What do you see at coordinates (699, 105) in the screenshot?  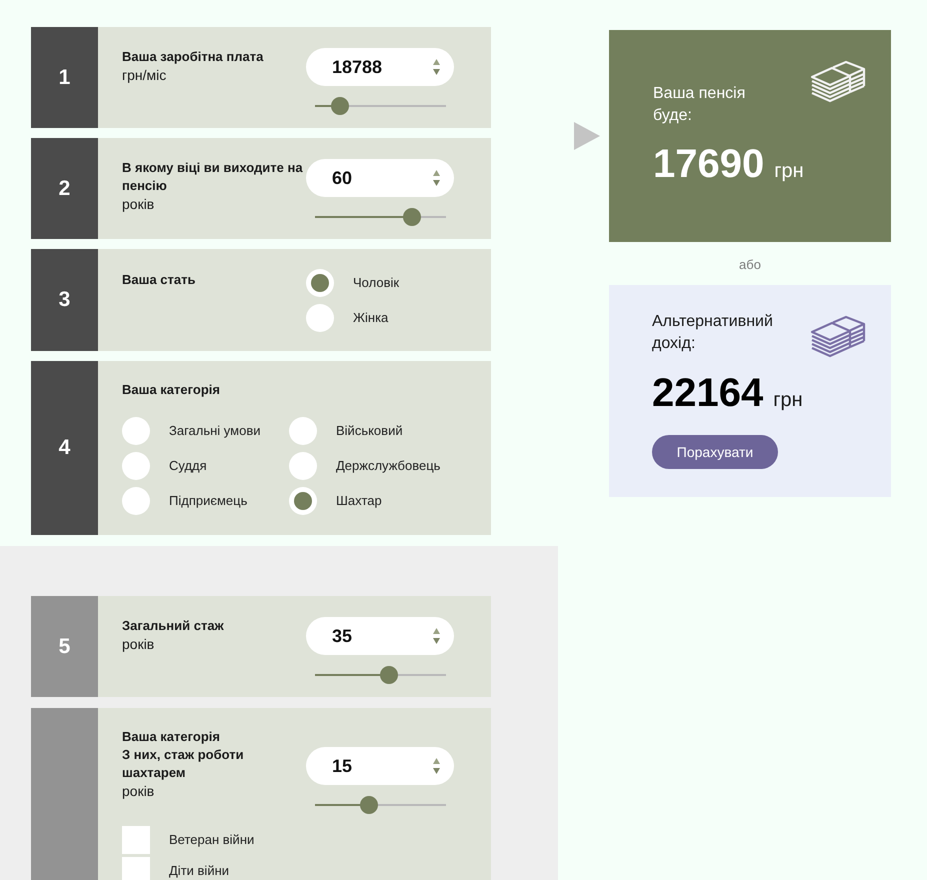 I see `result-label: Ваша пенсія буде:` at bounding box center [699, 105].